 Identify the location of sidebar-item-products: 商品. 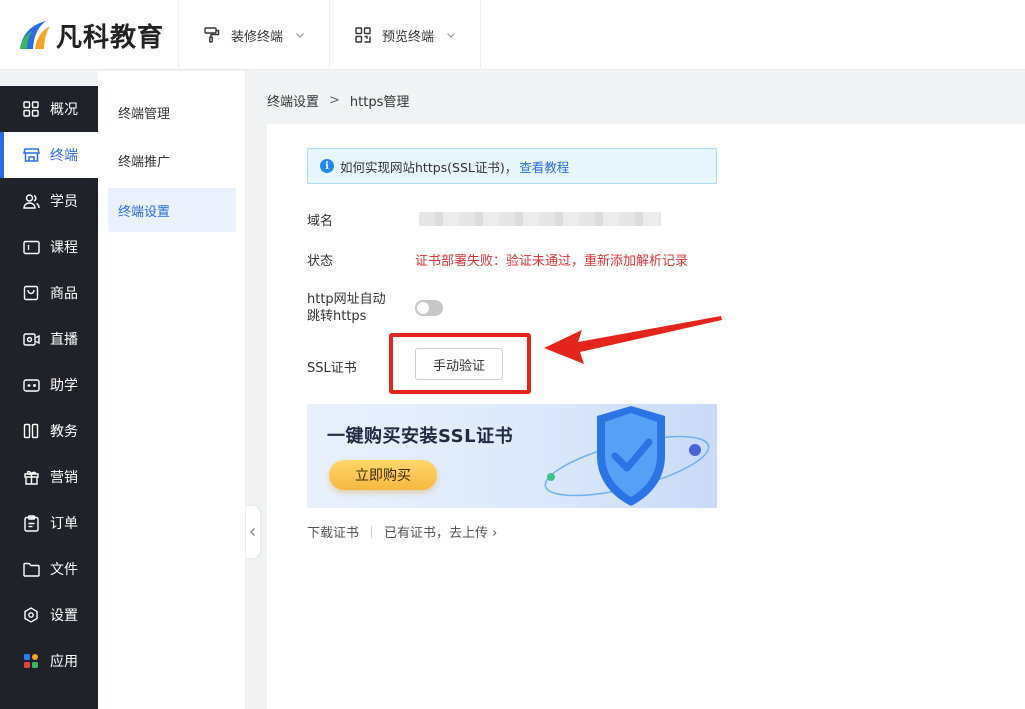
(49, 293).